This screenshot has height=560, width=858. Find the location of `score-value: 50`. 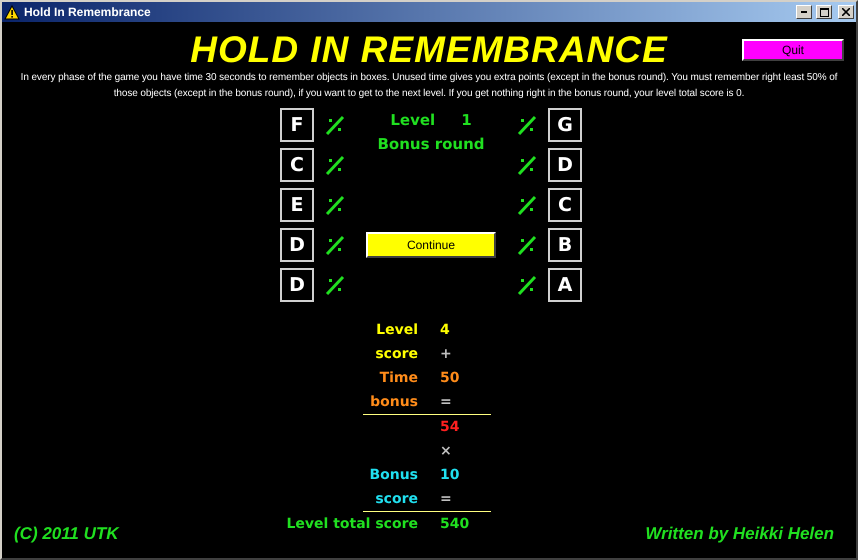

score-value: 50 is located at coordinates (450, 378).